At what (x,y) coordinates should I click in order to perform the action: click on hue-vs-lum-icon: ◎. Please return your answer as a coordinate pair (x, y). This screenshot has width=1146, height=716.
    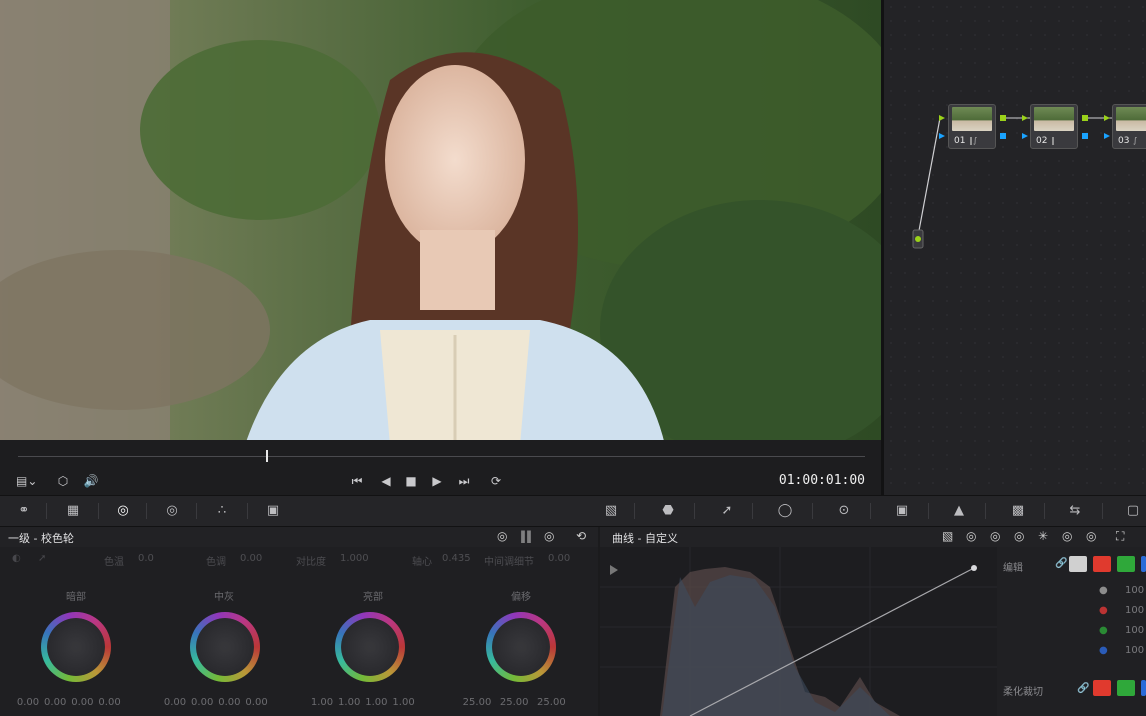
    Looking at the image, I should click on (1019, 536).